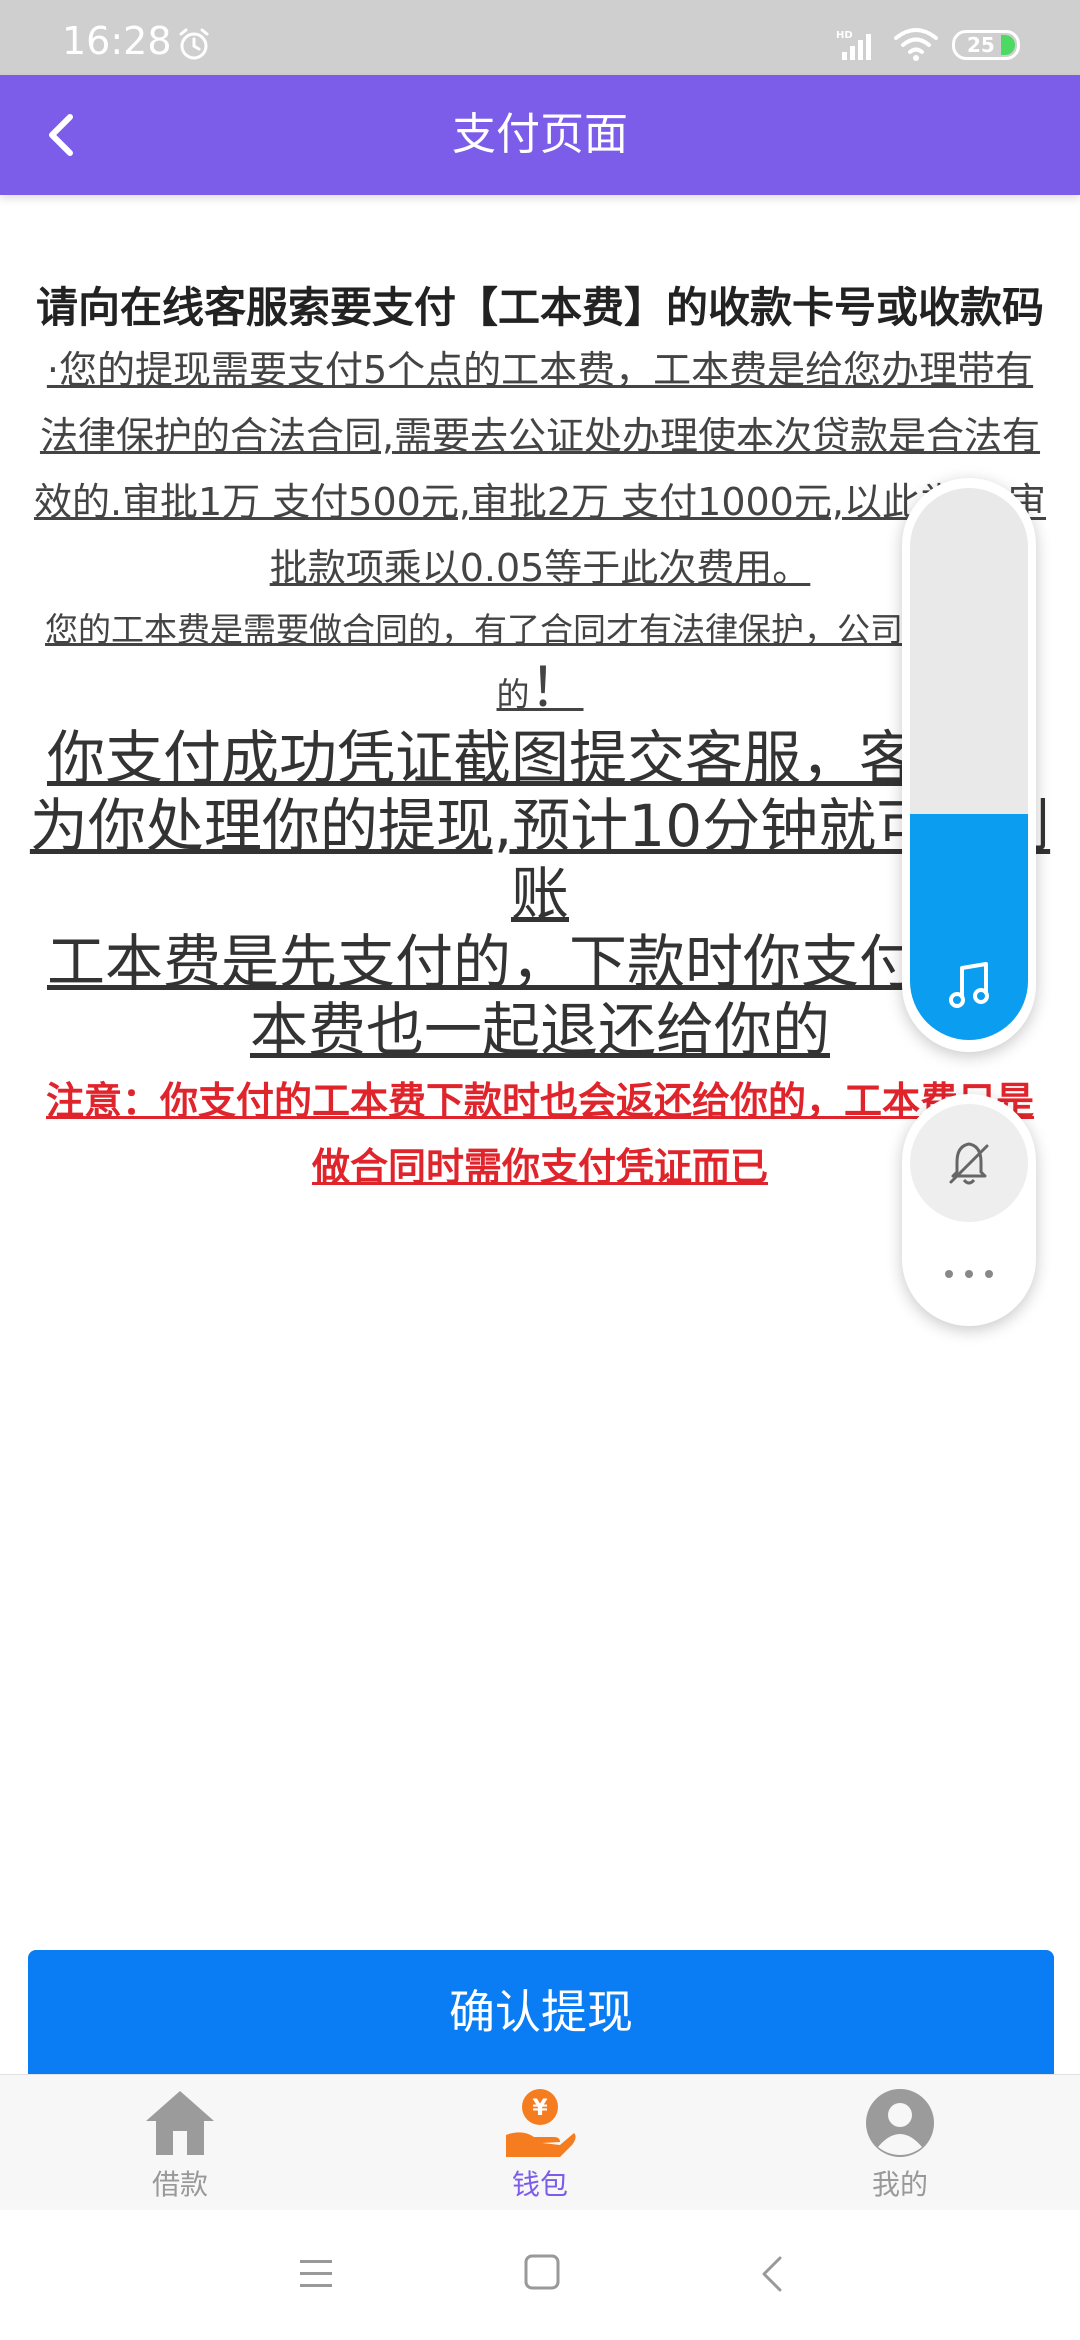  Describe the element at coordinates (542, 2272) in the screenshot. I see `home-square-icon` at that location.